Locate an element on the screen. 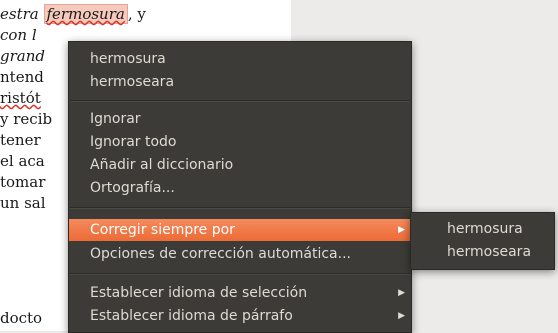 This screenshot has width=558, height=333. always-correct-item: Corregir siempre por ▶ is located at coordinates (240, 230).